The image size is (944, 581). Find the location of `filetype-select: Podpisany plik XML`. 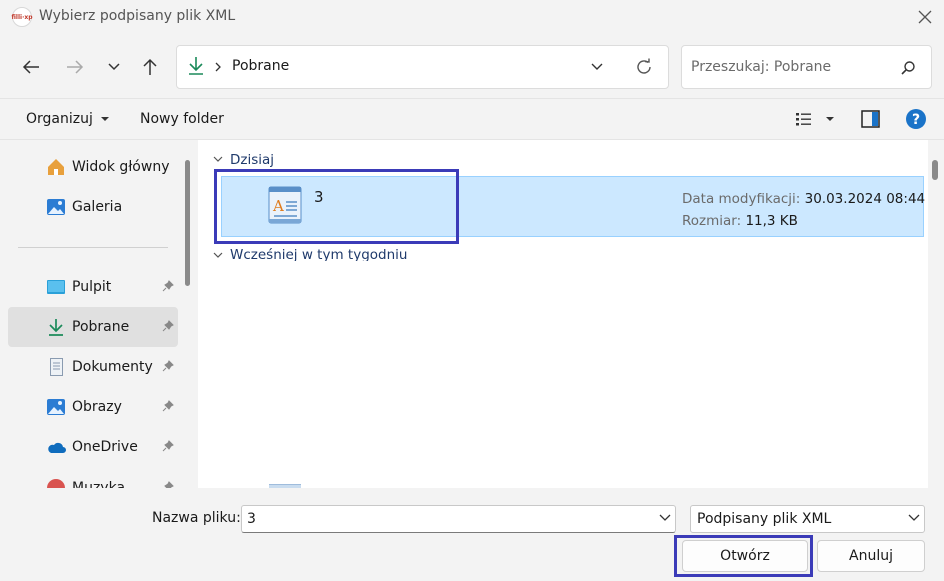

filetype-select: Podpisany plik XML is located at coordinates (807, 519).